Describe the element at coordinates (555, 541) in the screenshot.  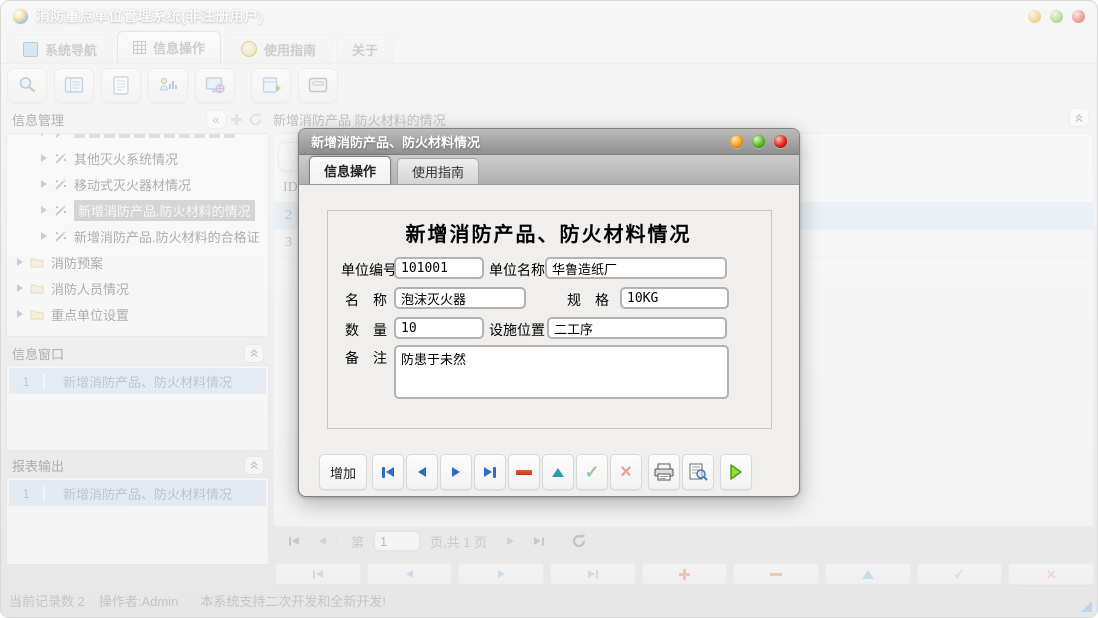
I see `divider` at that location.